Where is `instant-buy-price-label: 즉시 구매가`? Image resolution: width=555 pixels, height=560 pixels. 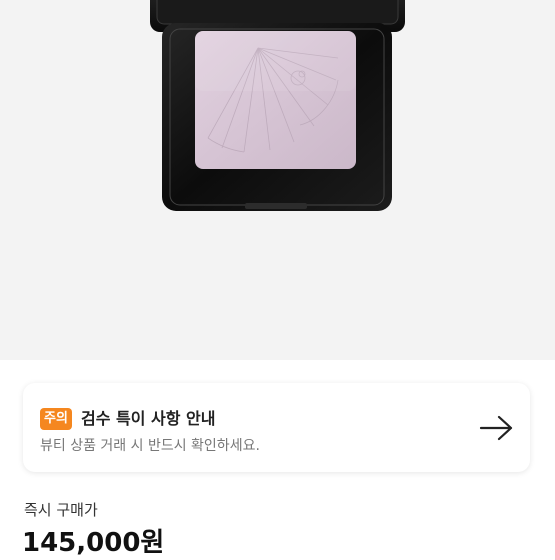 instant-buy-price-label: 즉시 구매가 is located at coordinates (61, 510).